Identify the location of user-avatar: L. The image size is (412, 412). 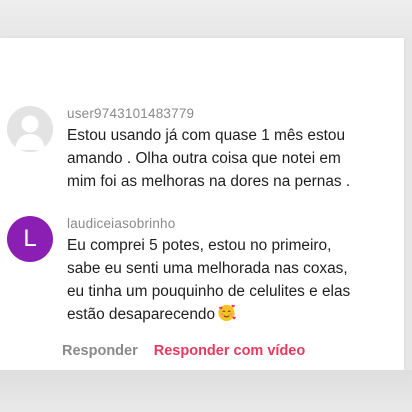
(30, 239).